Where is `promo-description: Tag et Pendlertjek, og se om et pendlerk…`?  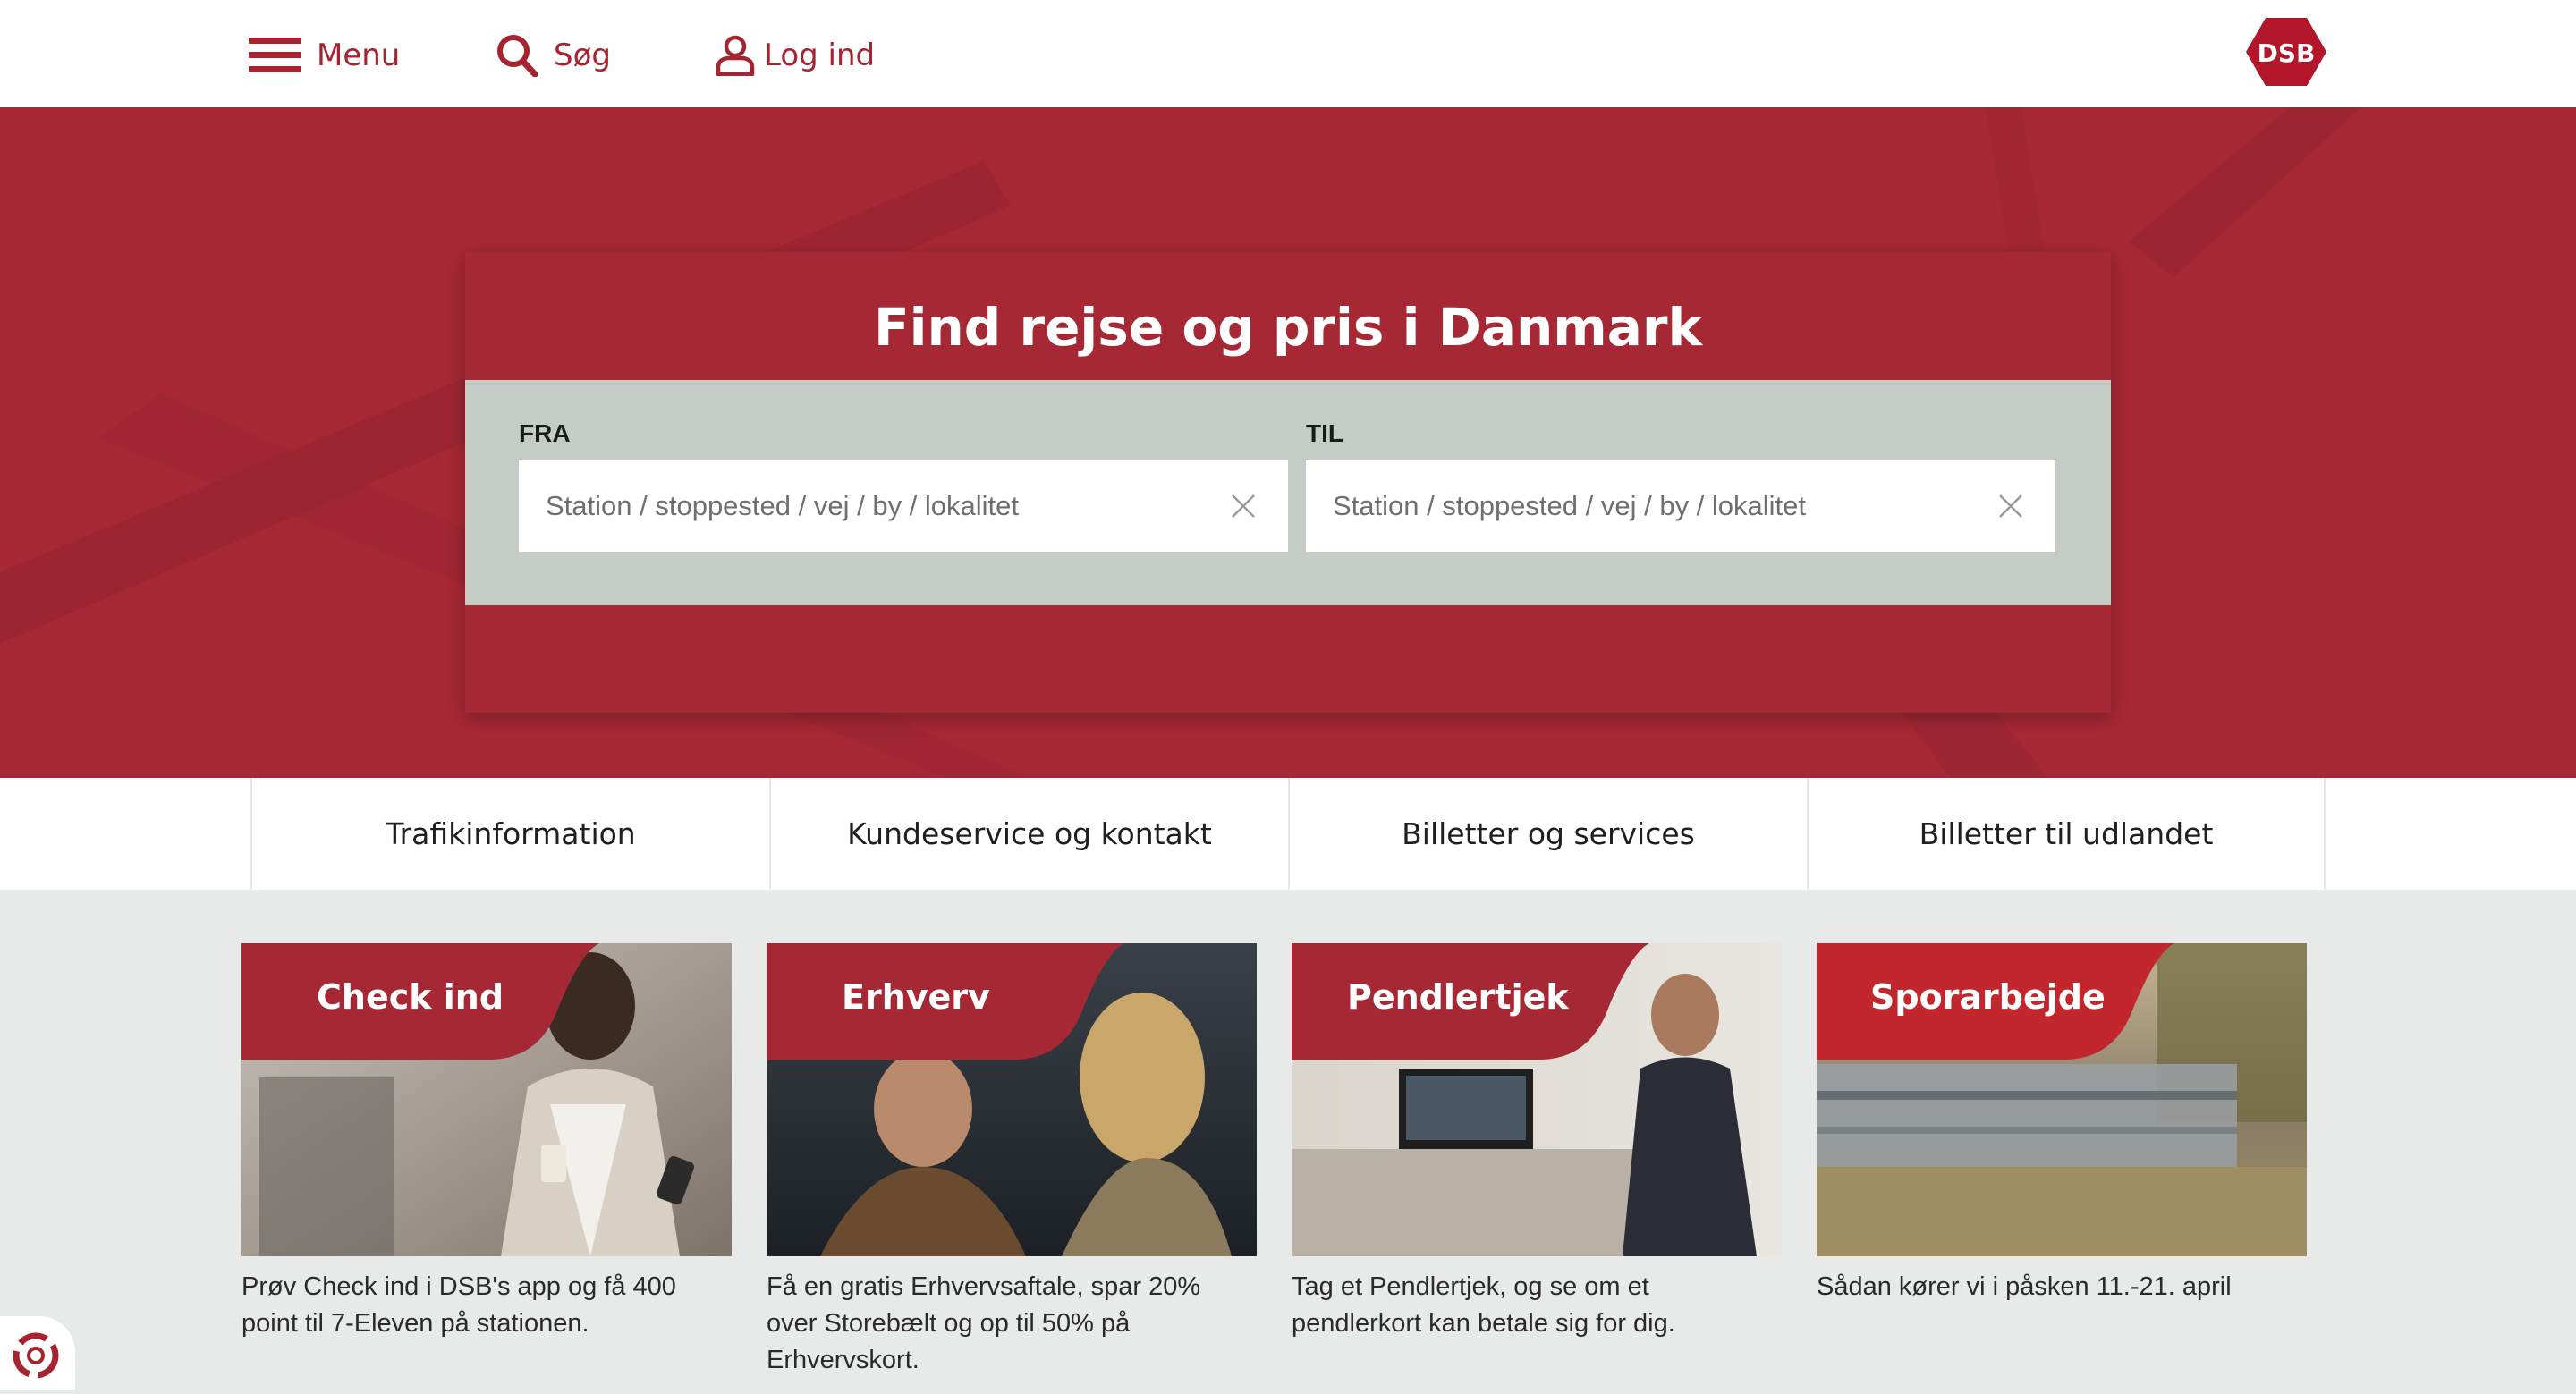
promo-description: Tag et Pendlertjek, og se om et pendlerk… is located at coordinates (1483, 1305).